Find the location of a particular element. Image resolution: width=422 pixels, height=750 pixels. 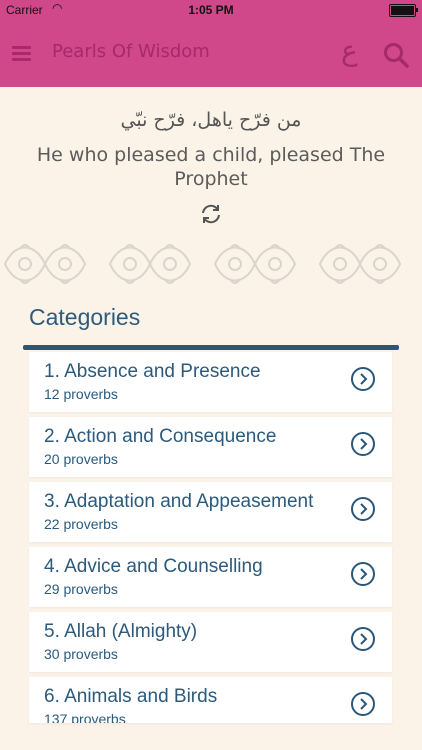

category-name: 4. Advice and Counselling is located at coordinates (153, 566).